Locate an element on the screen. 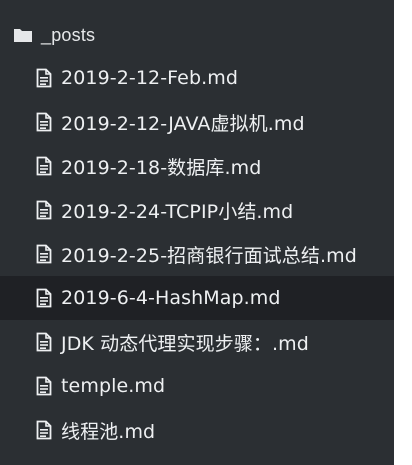  file-item-3: 2019-2-24-TCPIP小结.md is located at coordinates (197, 210).